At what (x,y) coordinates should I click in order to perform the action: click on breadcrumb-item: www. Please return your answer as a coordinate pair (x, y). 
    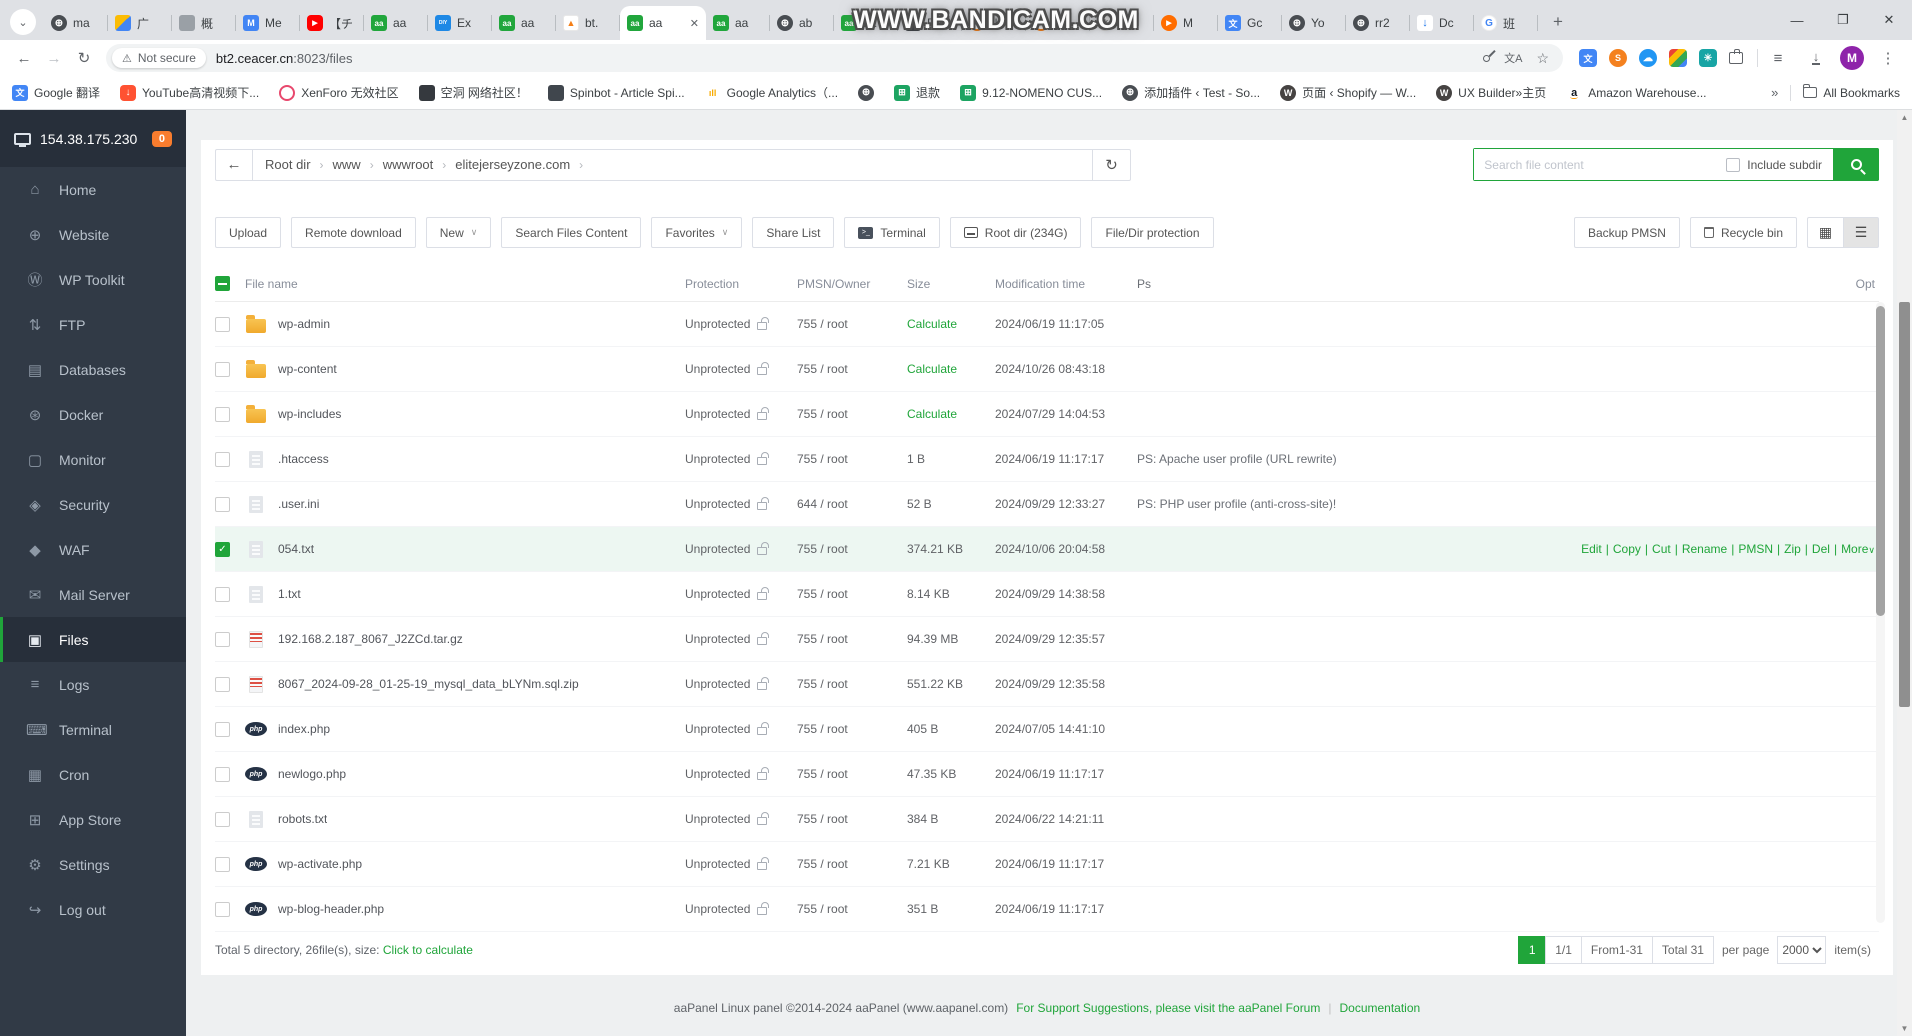
    Looking at the image, I should click on (347, 164).